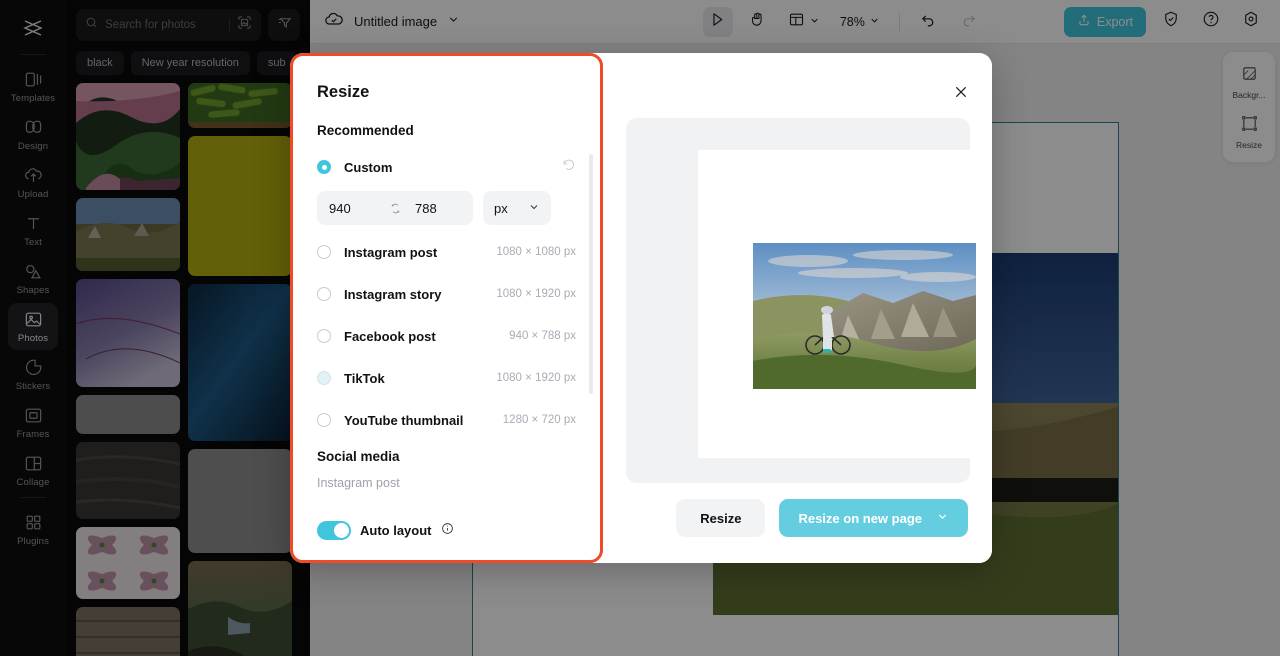 This screenshot has height=656, width=1280. I want to click on custom-dimensions-row: 940 788 px, so click(446, 209).